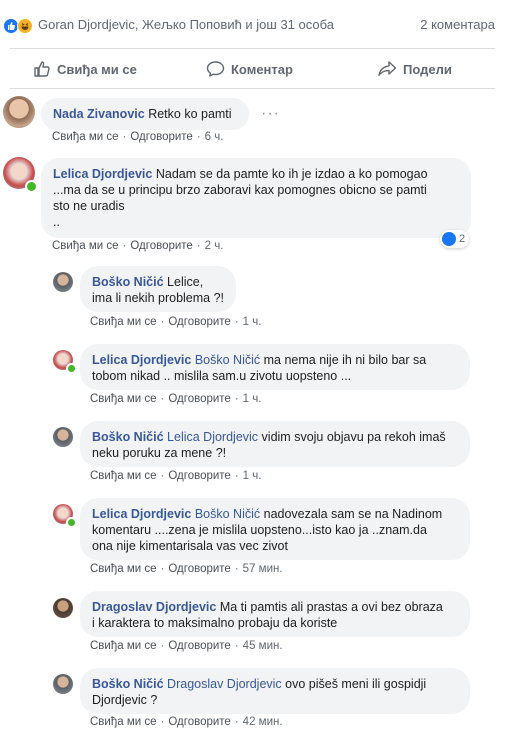 The height and width of the screenshot is (734, 505). What do you see at coordinates (89, 206) in the screenshot?
I see `comment-text: sto ne uradis` at bounding box center [89, 206].